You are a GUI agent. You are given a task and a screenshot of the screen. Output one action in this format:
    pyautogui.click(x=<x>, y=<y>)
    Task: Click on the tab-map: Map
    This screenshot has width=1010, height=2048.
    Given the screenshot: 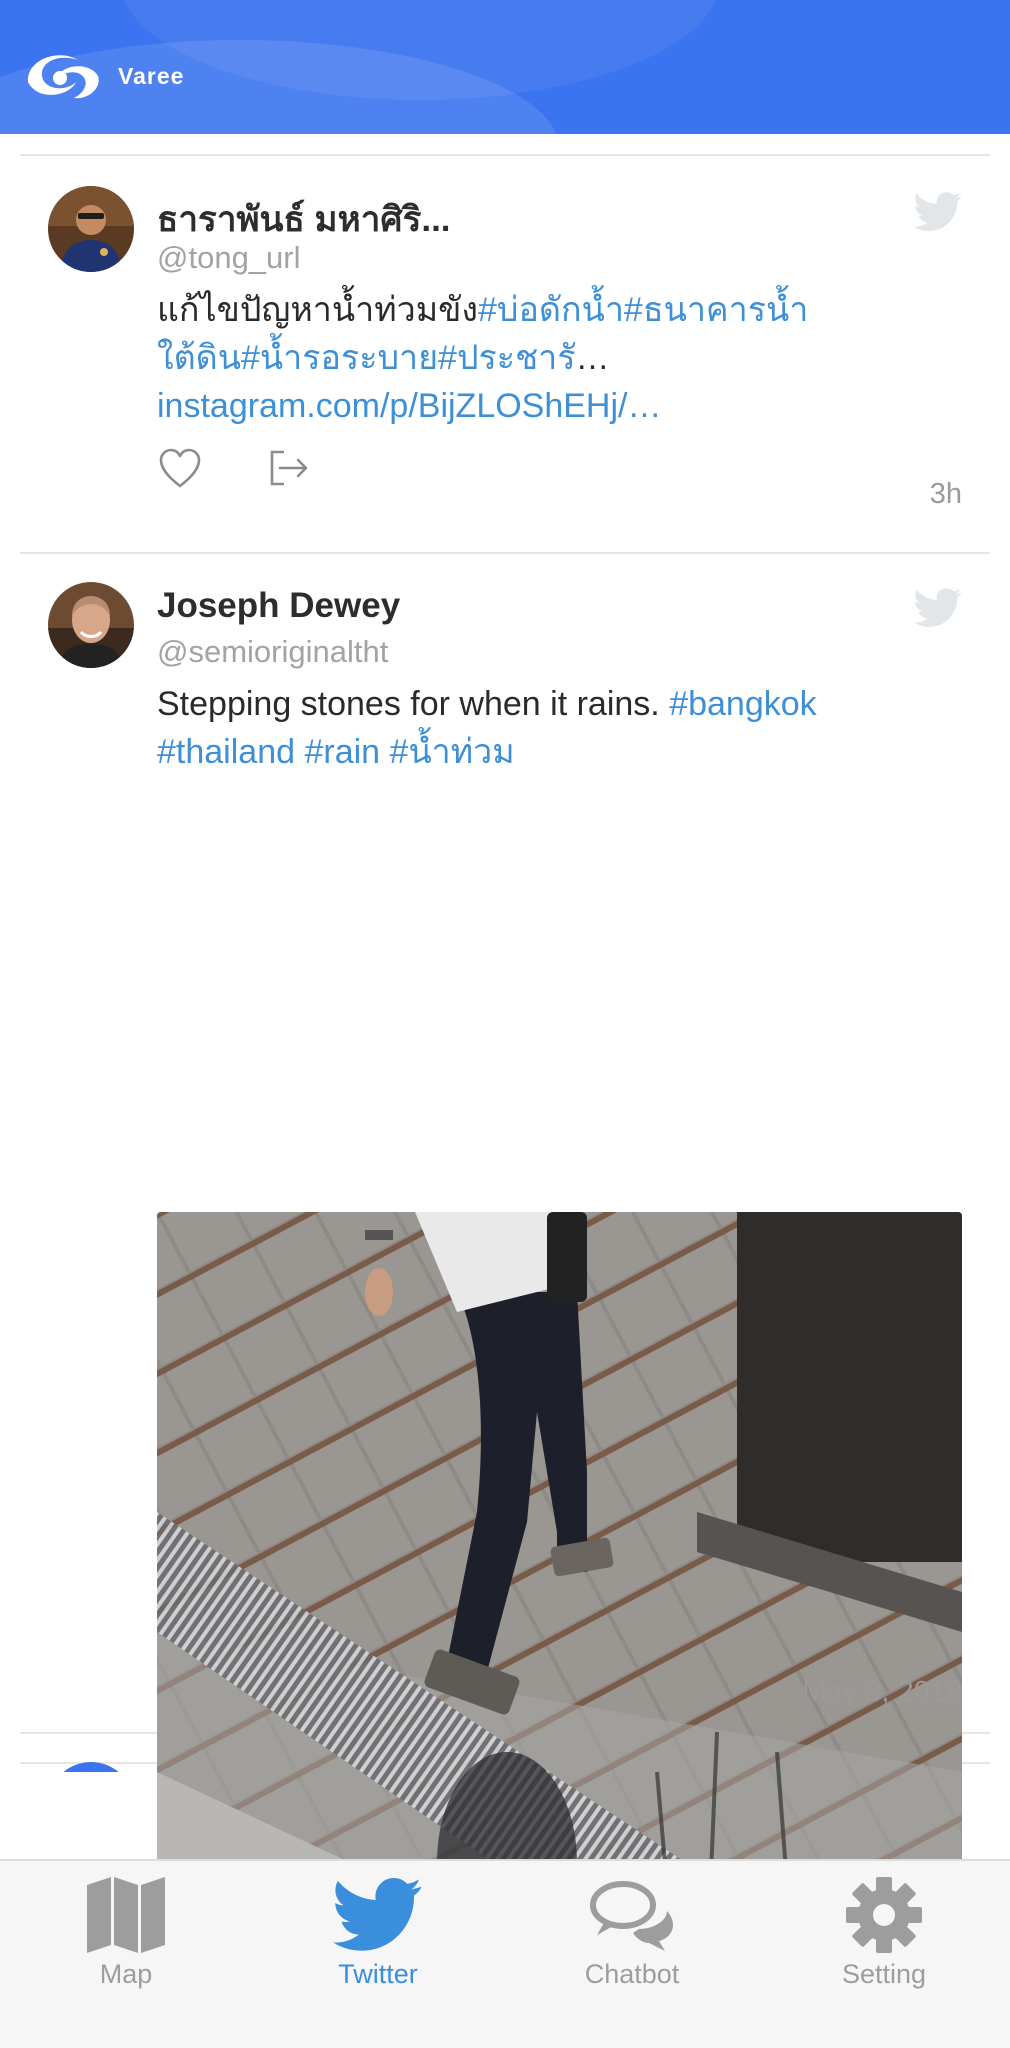 What is the action you would take?
    pyautogui.click(x=126, y=1950)
    